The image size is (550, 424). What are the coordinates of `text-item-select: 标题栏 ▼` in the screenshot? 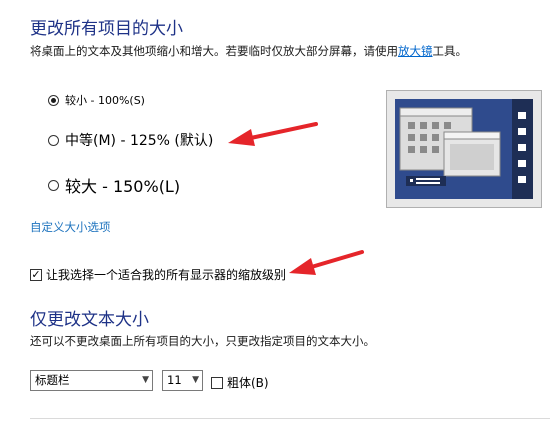 It's located at (91, 380).